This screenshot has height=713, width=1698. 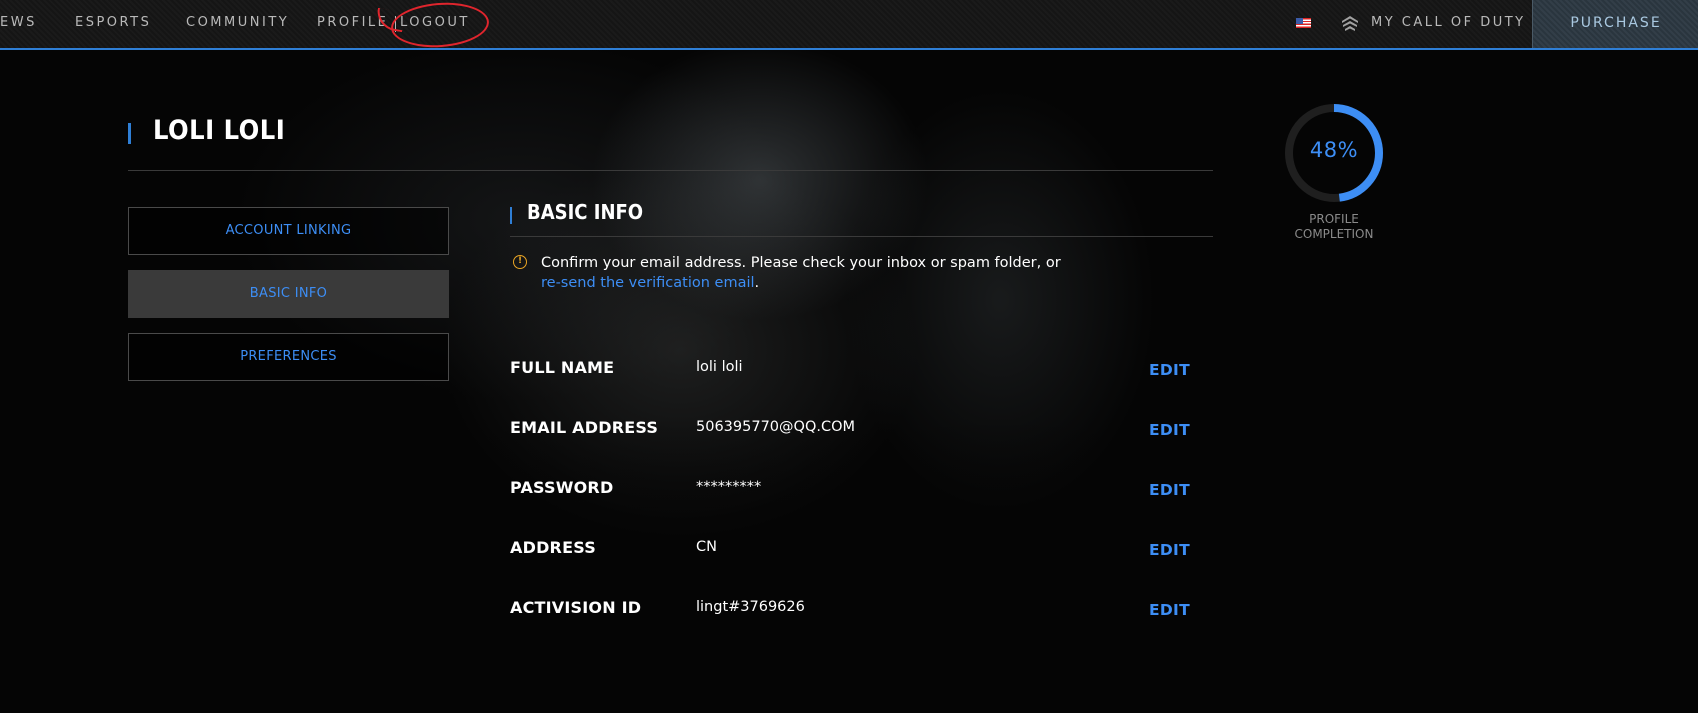 I want to click on profile-name: LOLI LOLI, so click(x=219, y=130).